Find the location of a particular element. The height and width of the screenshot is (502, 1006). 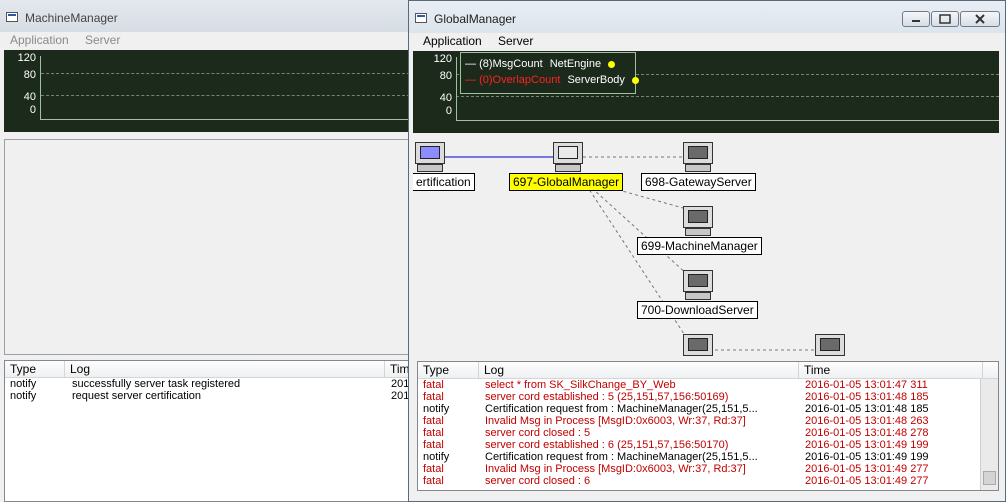

row-log: request server certification is located at coordinates (136, 396).